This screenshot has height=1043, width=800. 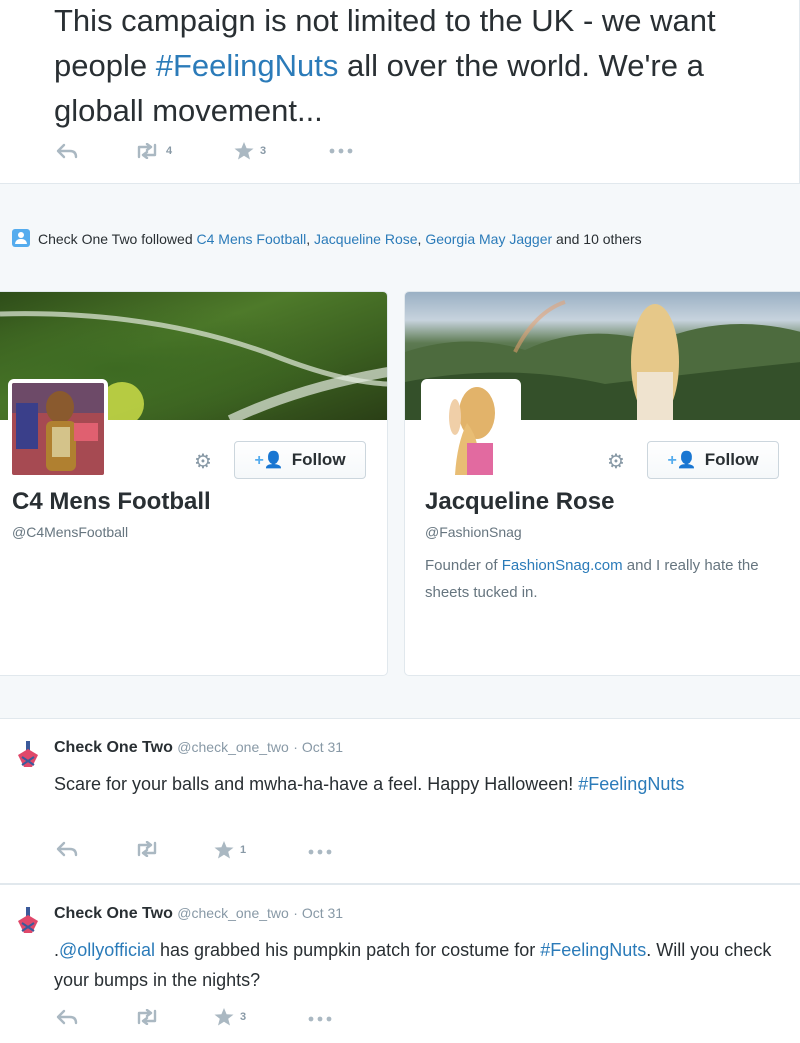 I want to click on profile-handle: @FashionSnag, so click(x=473, y=532).